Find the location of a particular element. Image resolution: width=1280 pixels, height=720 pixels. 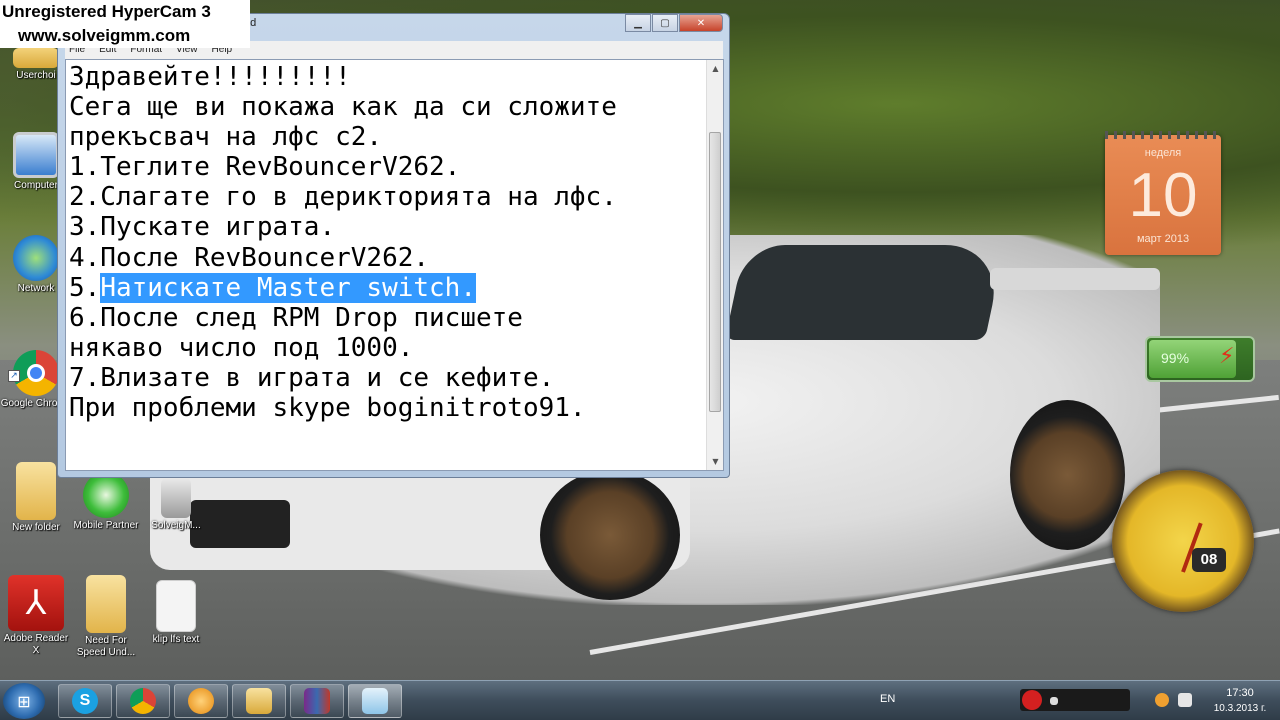

minimize-button: ▁ is located at coordinates (638, 23).